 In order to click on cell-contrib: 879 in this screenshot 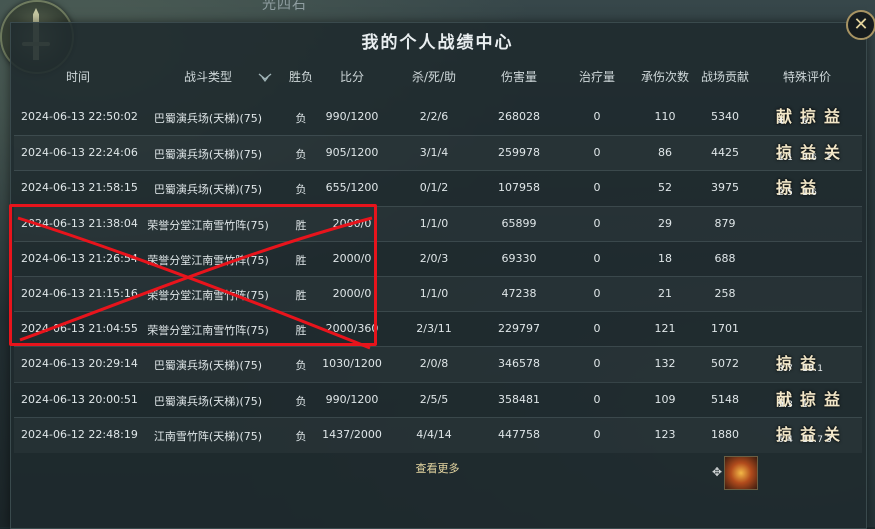, I will do `click(725, 223)`.